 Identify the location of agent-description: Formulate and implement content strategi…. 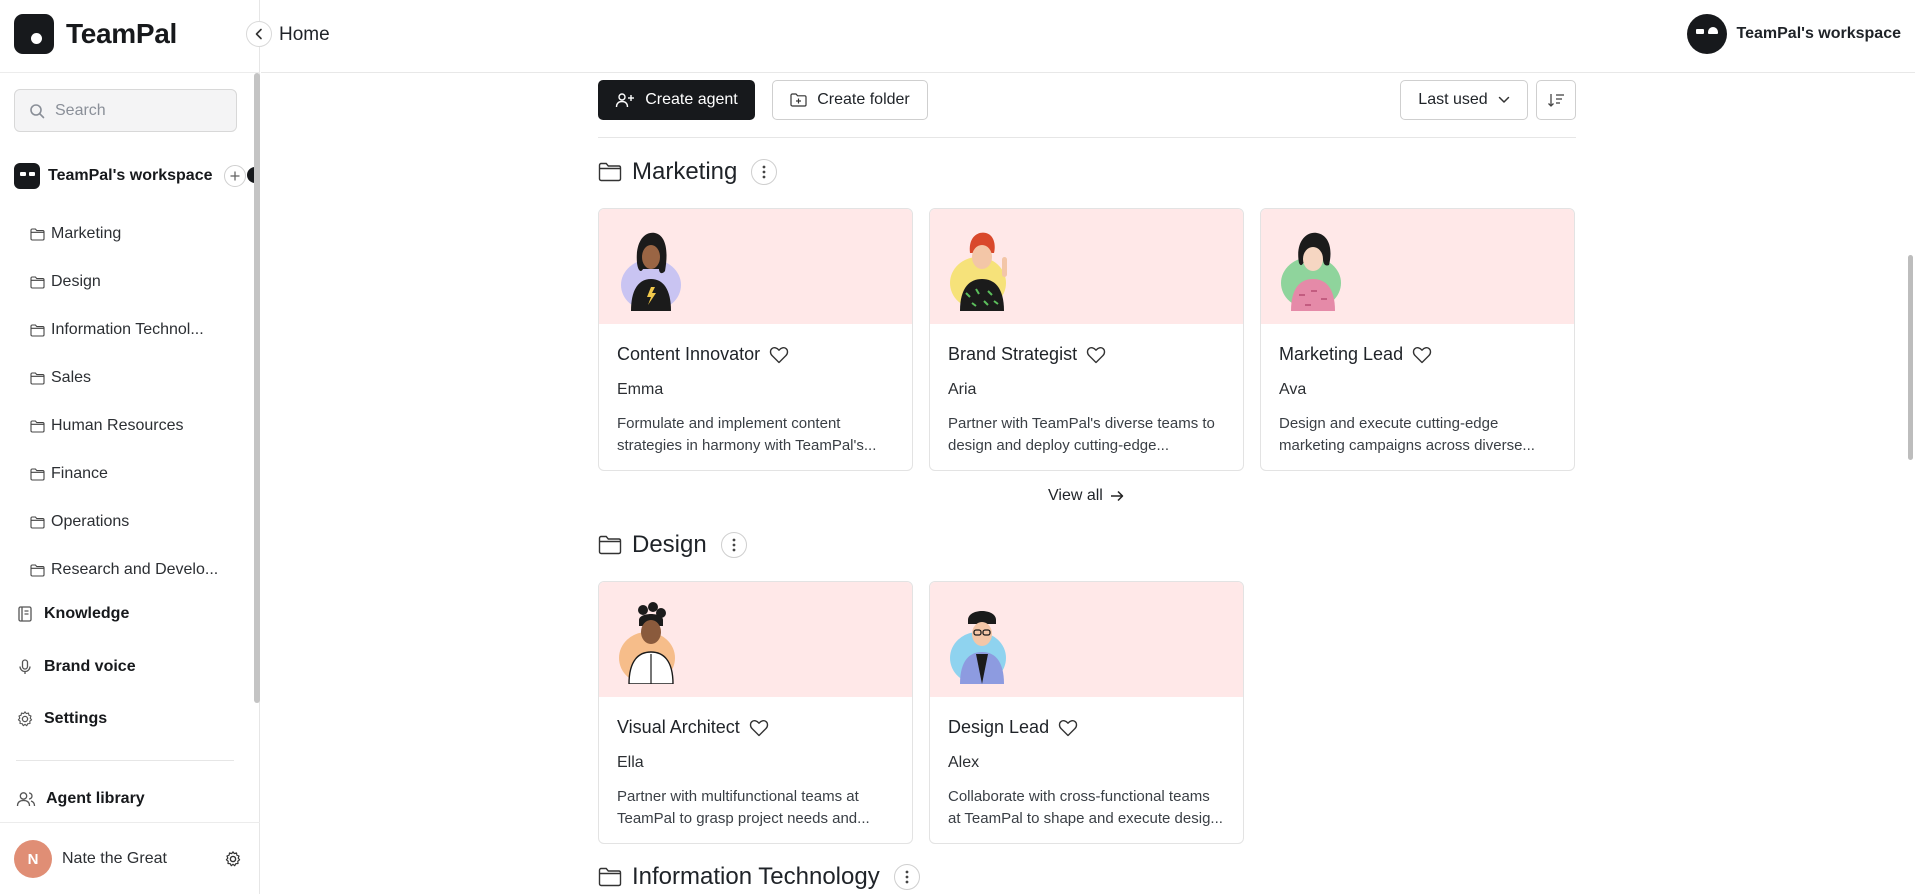
(747, 434).